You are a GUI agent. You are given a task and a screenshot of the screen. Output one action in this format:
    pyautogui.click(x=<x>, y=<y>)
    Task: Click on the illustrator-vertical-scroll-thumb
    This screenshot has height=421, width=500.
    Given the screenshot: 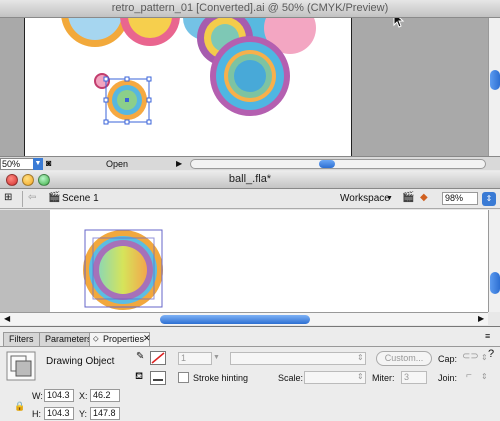 What is the action you would take?
    pyautogui.click(x=495, y=80)
    